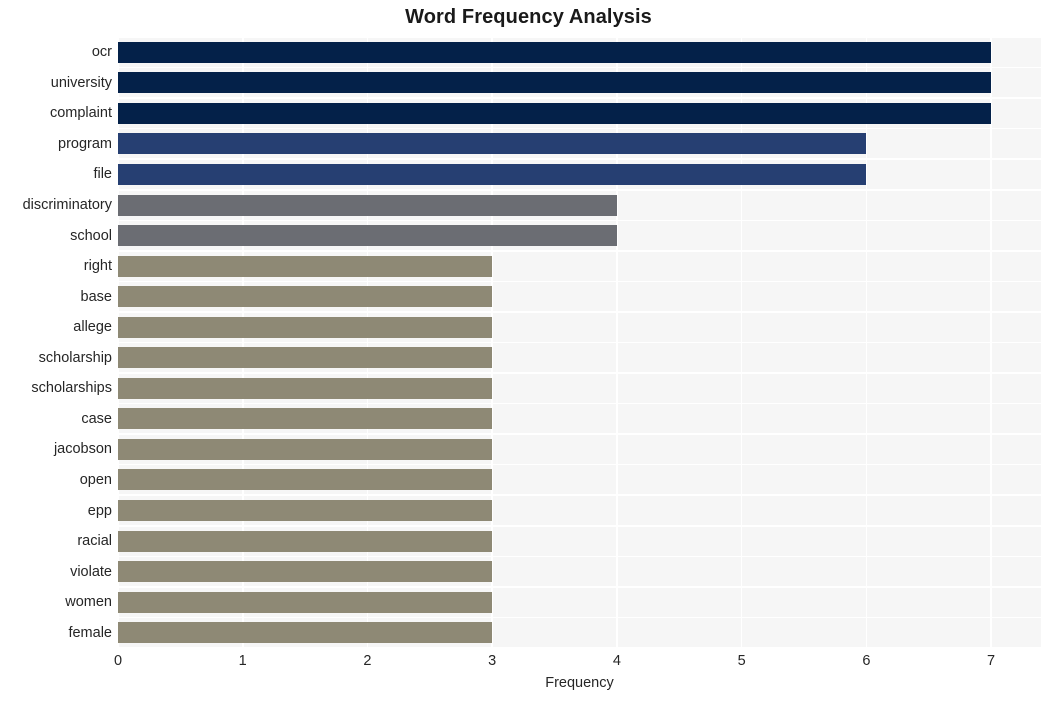 This screenshot has width=1057, height=701. What do you see at coordinates (85, 143) in the screenshot?
I see `y-tick-label: program` at bounding box center [85, 143].